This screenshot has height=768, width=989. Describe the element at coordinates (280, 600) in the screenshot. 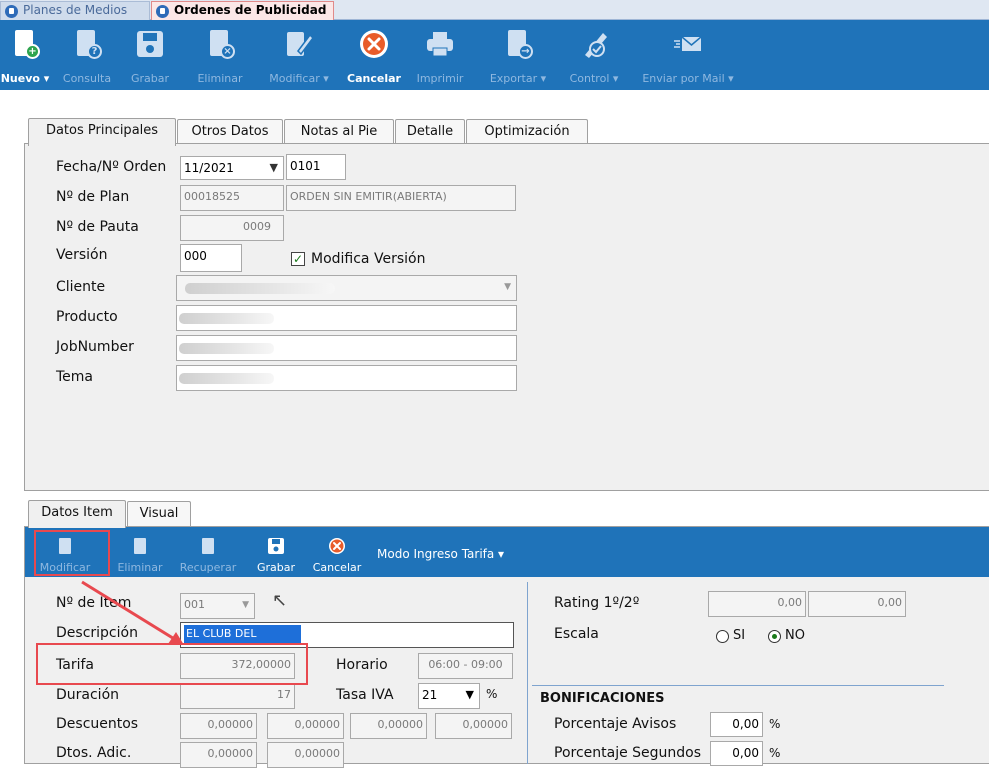

I see `mouse-cursor-icon: ↖` at that location.